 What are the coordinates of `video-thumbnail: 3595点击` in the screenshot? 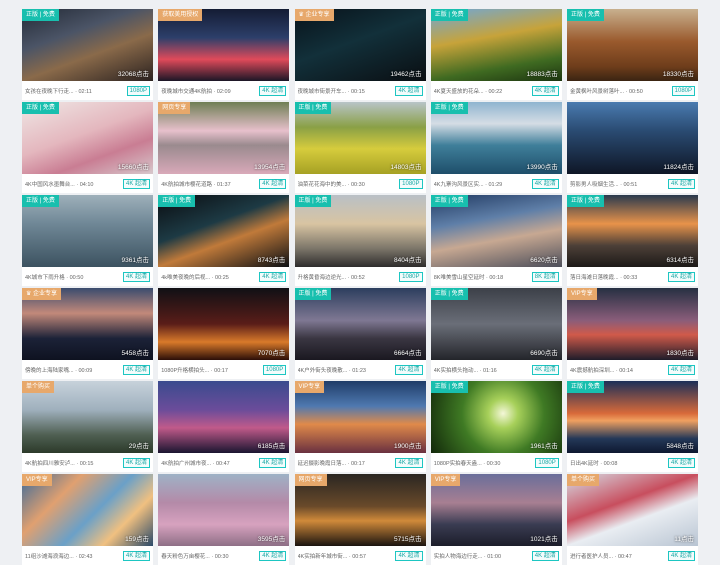 It's located at (224, 510).